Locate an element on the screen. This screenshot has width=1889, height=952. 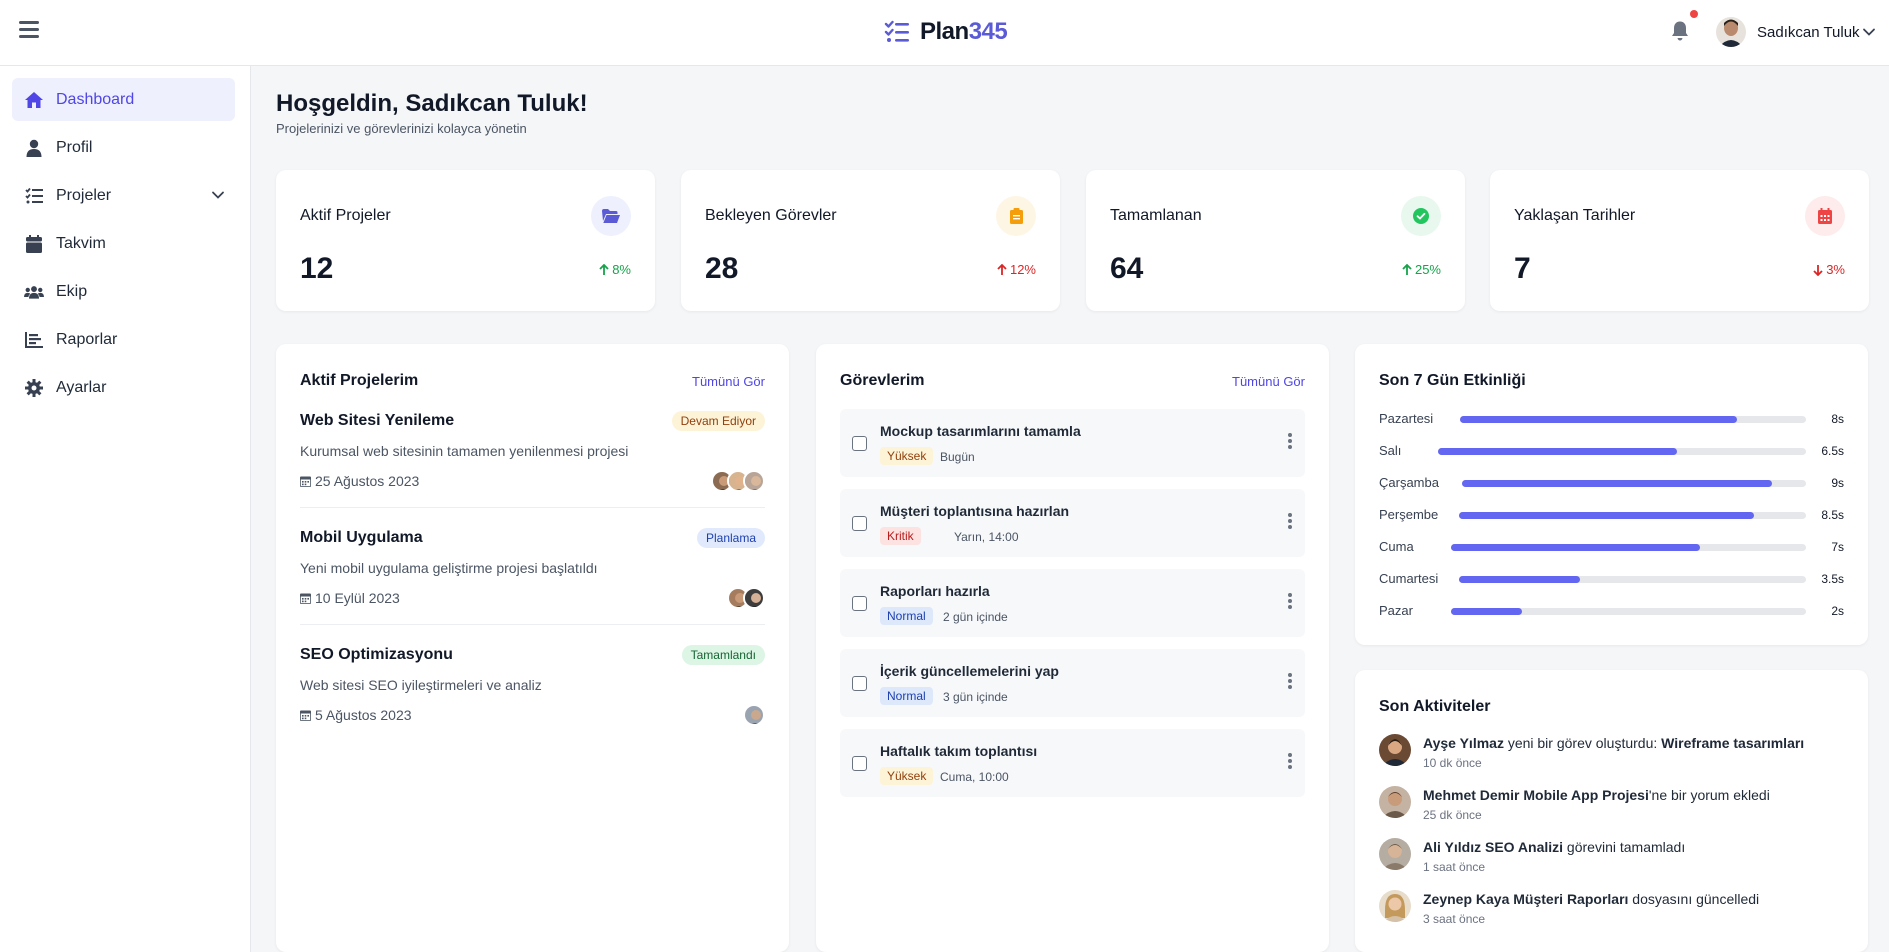
stat-trend-value: 25% is located at coordinates (1427, 269).